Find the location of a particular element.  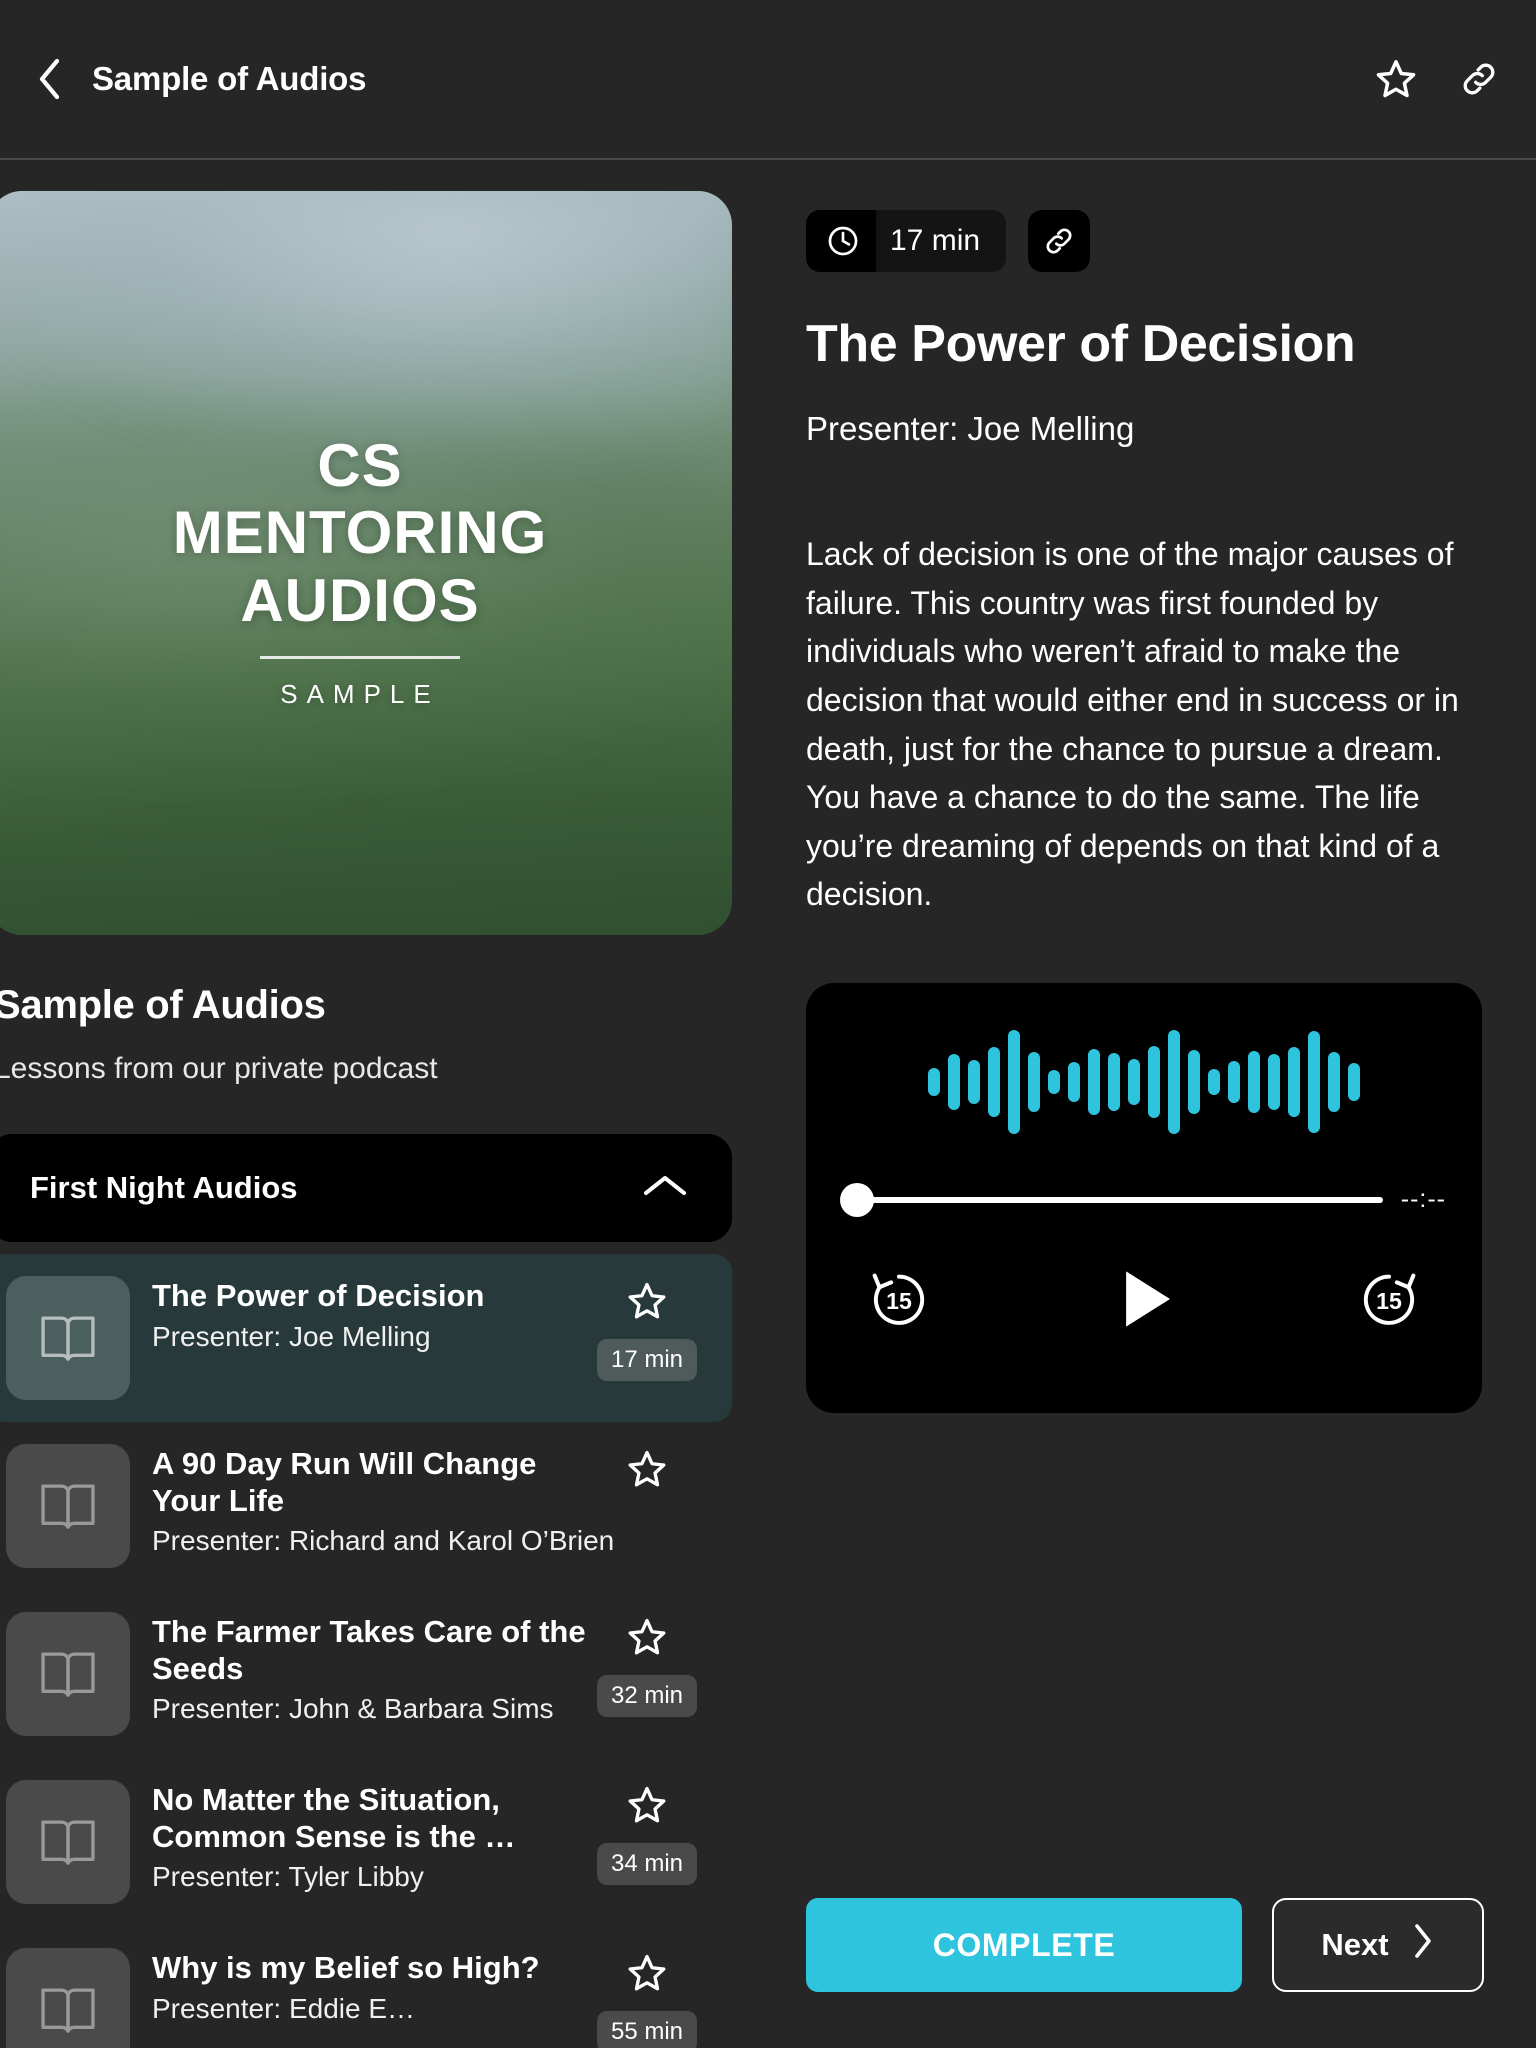

track-title: The Power of Decision is located at coordinates (318, 1295).